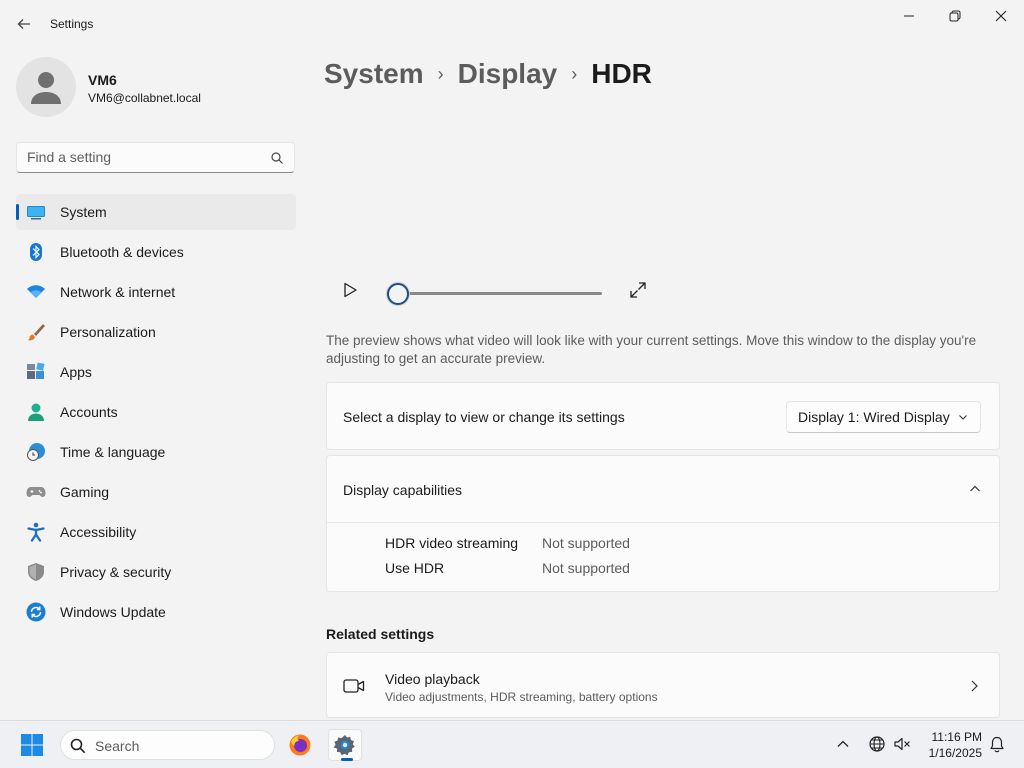  I want to click on display-capabilities-title: Display capabilities, so click(403, 490).